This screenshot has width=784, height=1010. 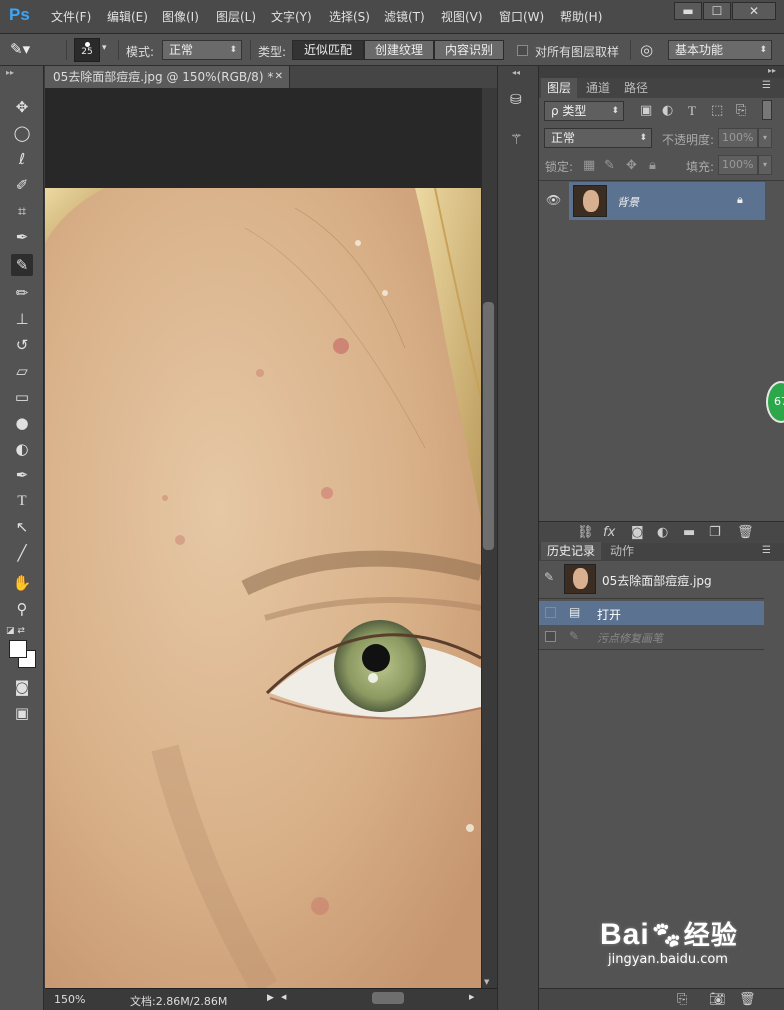 I want to click on menu-type: 文字(Y), so click(x=291, y=16).